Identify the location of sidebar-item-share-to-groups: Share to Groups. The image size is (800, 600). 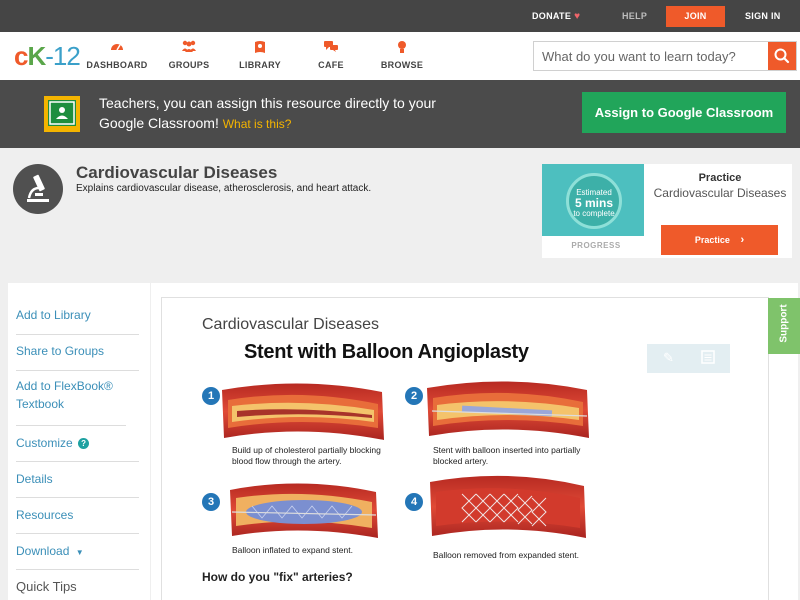
(77, 353).